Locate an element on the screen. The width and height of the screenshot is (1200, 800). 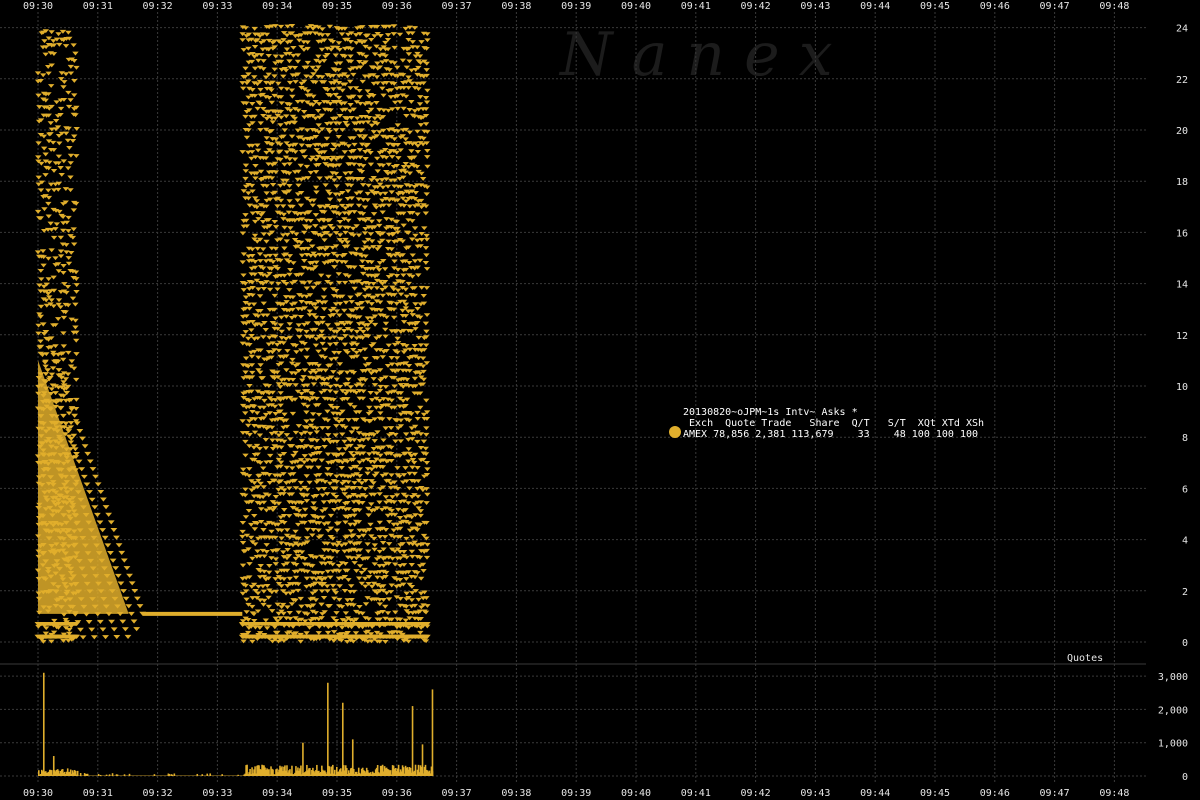
watermark: N a n e x is located at coordinates (695, 55).